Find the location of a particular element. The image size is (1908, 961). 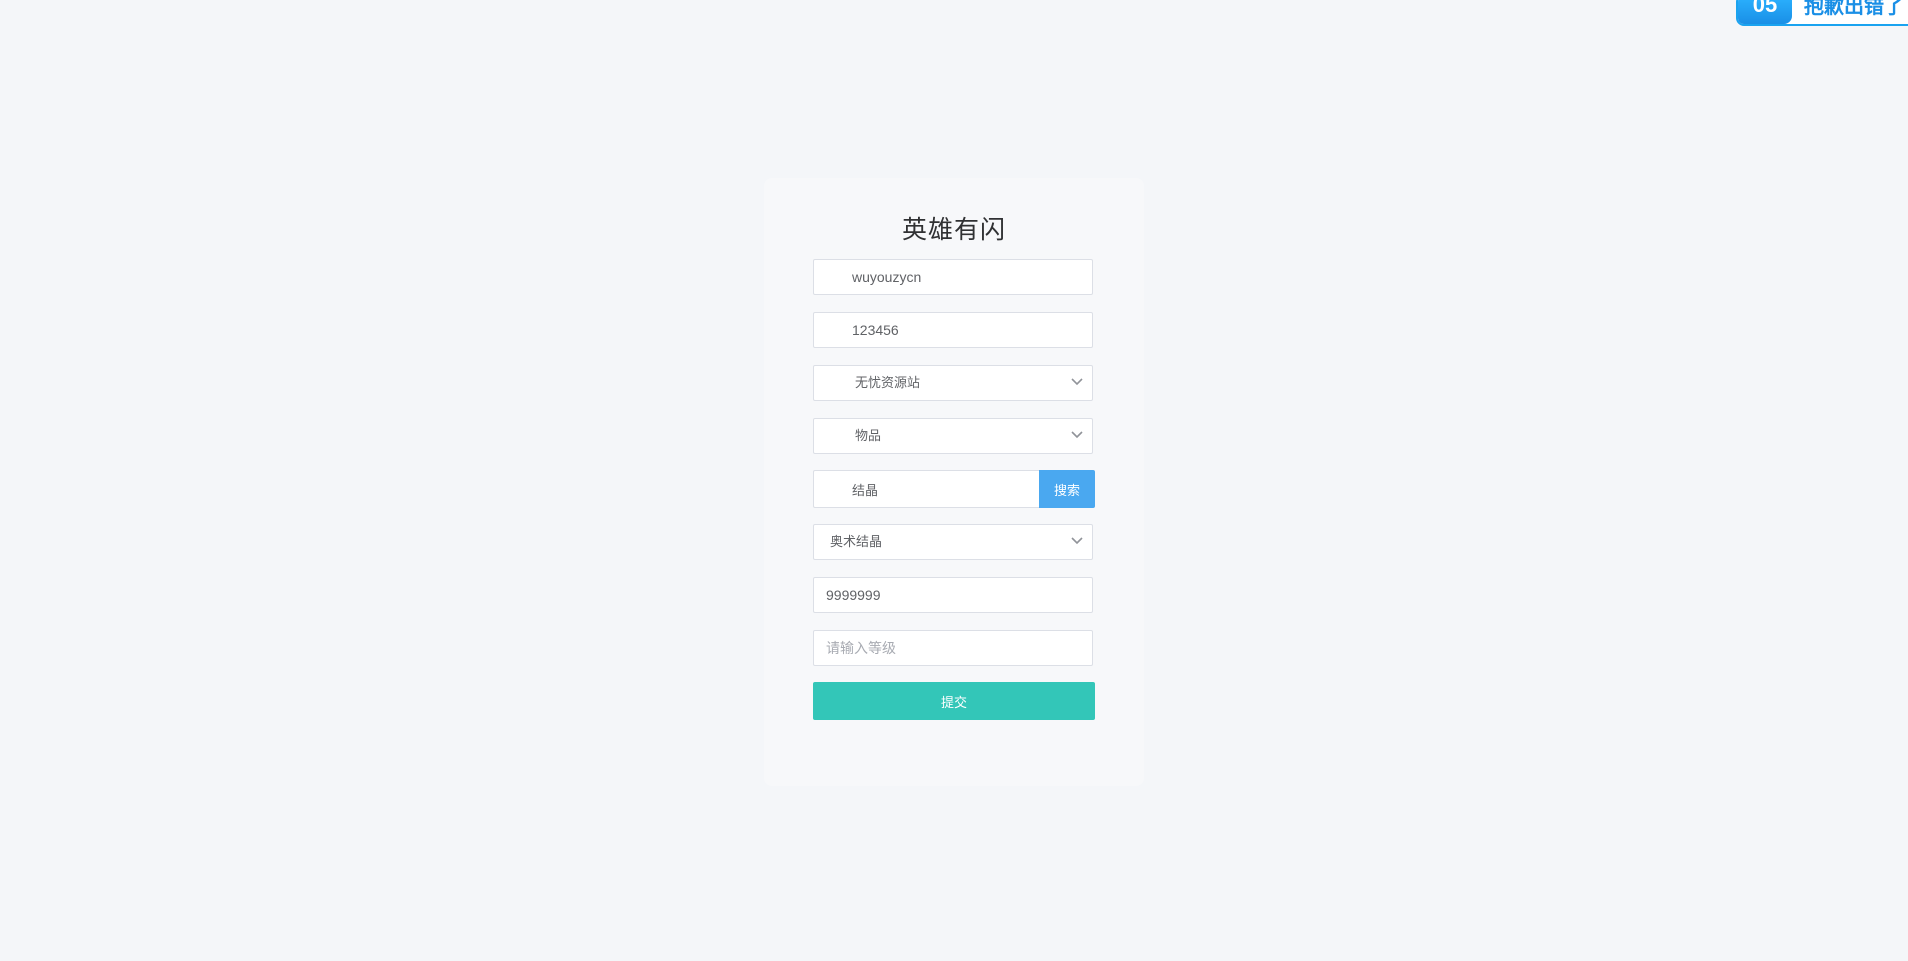

category-select-value: 物品 is located at coordinates (868, 435).